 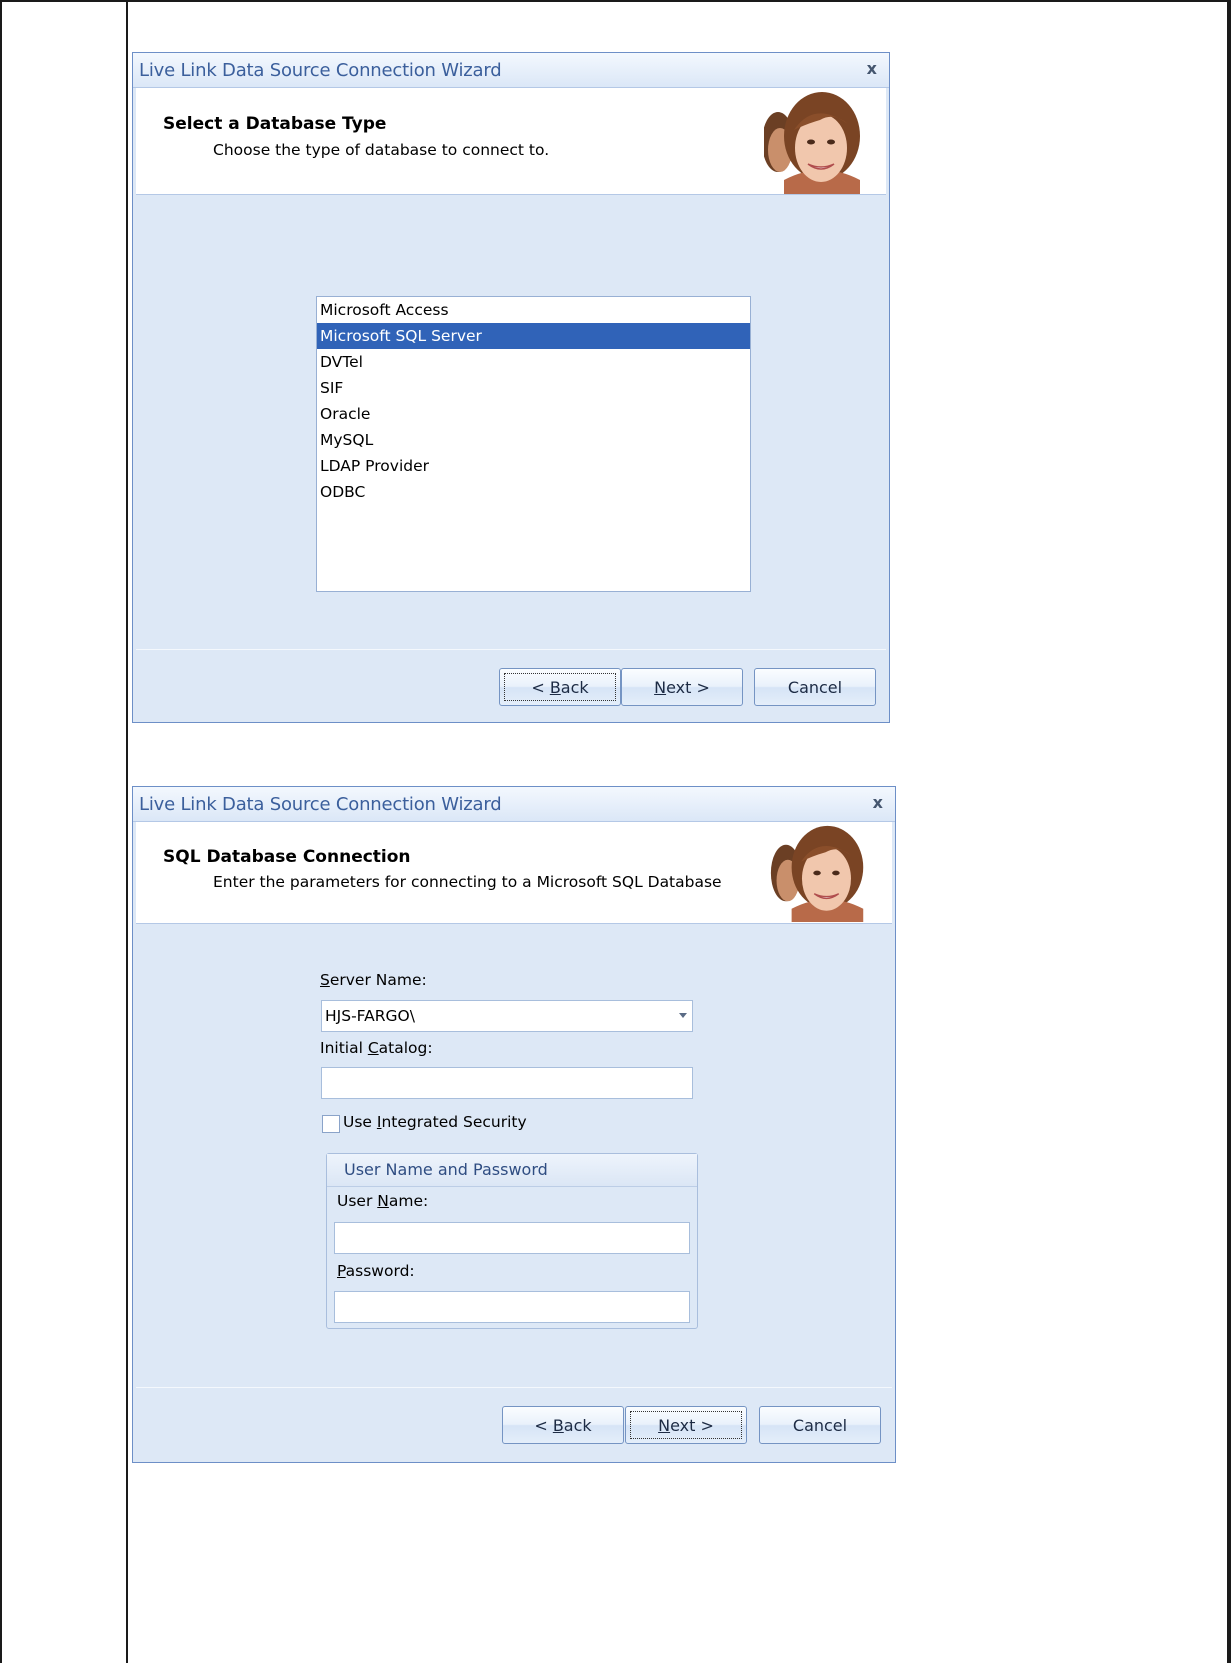 I want to click on integrated-security-checkbox, so click(x=331, y=1124).